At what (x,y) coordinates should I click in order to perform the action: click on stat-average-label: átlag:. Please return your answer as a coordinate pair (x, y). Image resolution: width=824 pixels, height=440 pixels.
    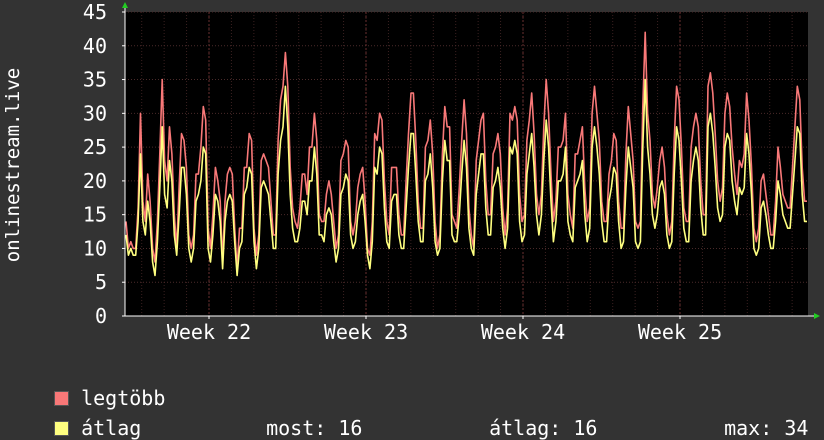
    Looking at the image, I should click on (525, 428).